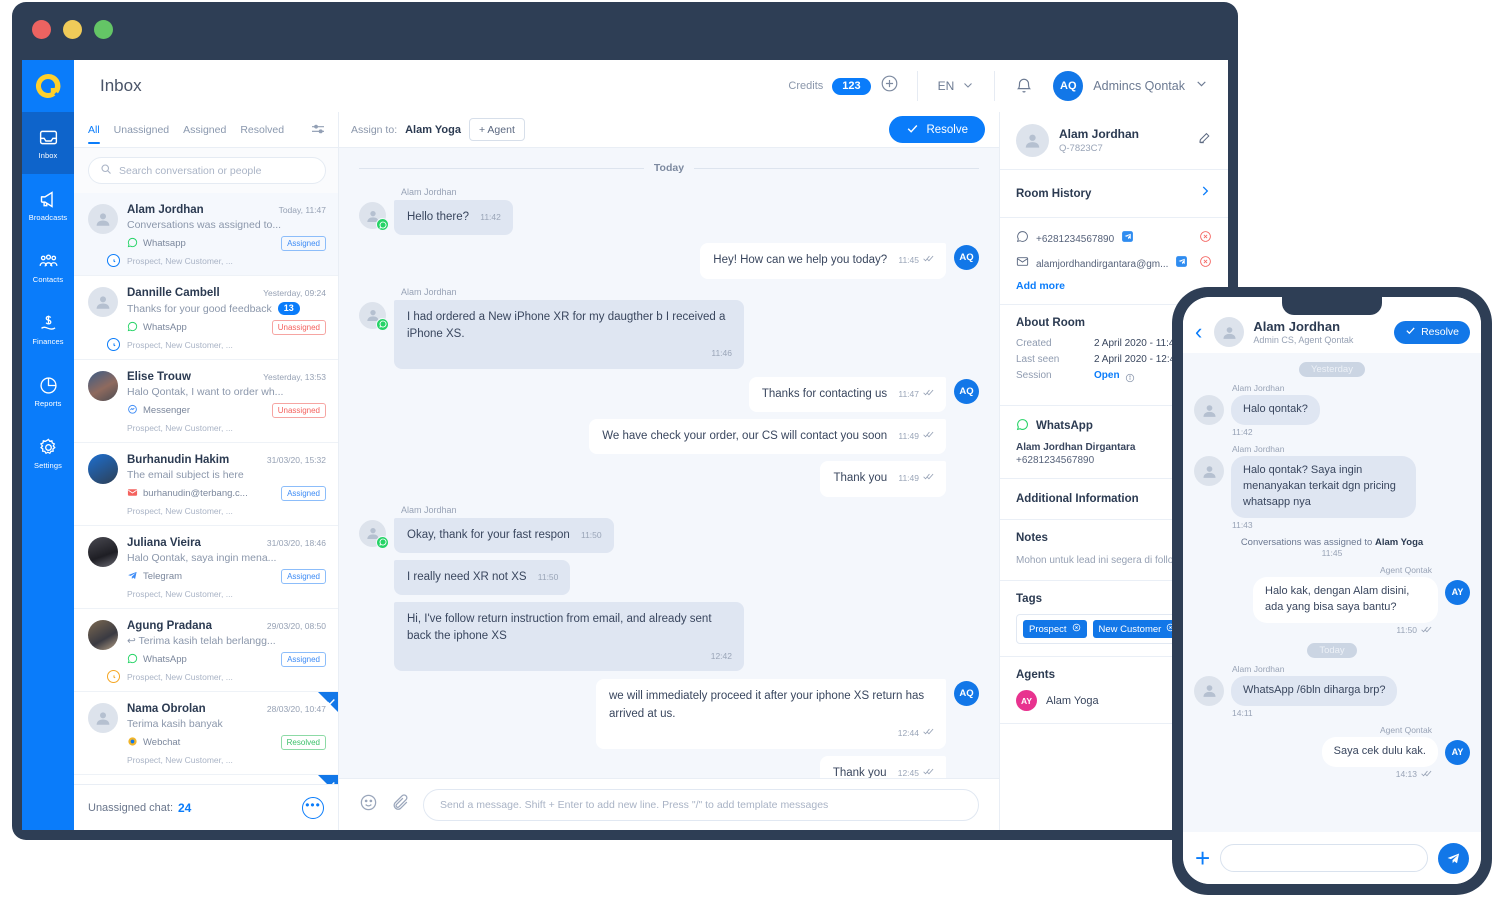  I want to click on conversation-item: Kharisma Prasetya 28/03/20, 10:40, so click(206, 779).